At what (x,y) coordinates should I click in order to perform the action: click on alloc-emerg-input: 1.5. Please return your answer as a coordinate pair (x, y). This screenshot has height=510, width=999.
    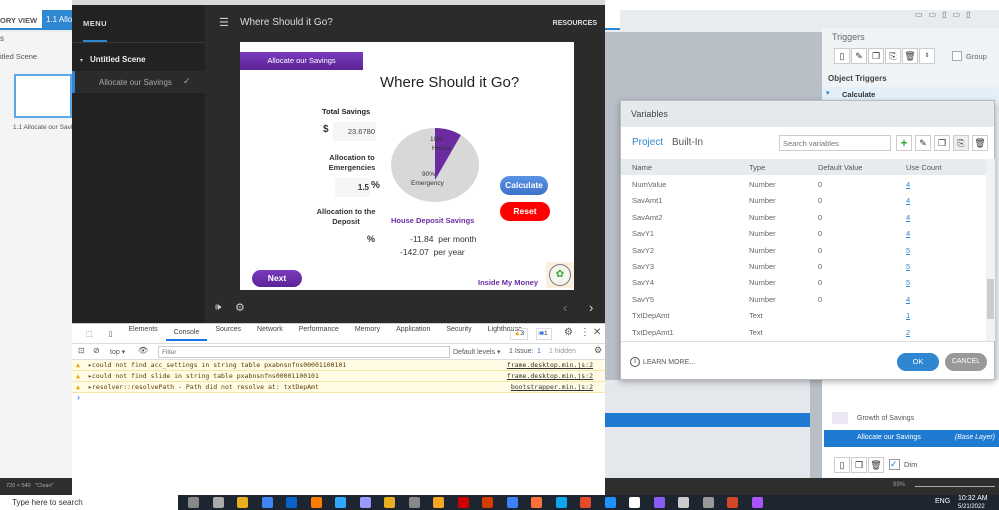
    Looking at the image, I should click on (352, 187).